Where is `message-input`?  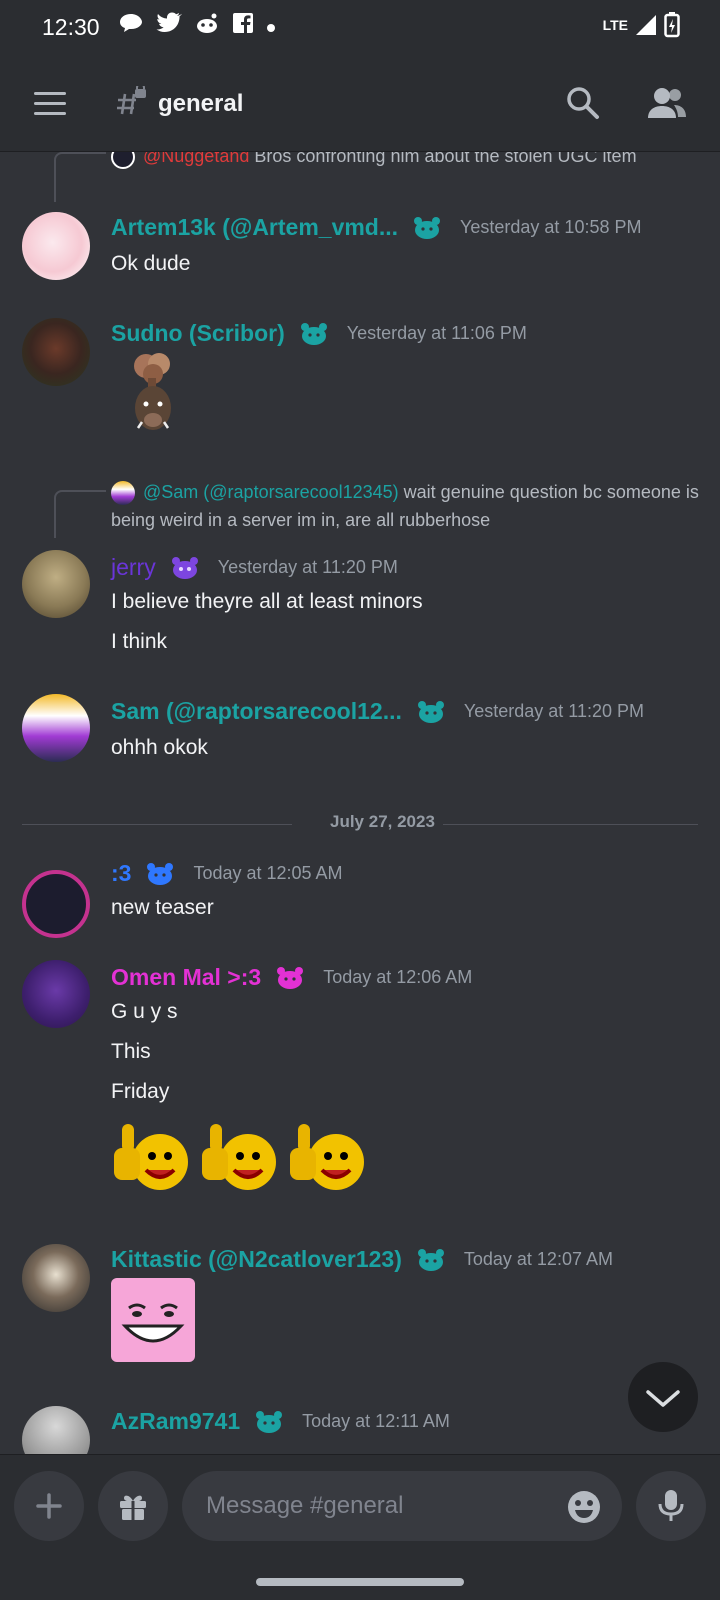
message-input is located at coordinates (376, 1506).